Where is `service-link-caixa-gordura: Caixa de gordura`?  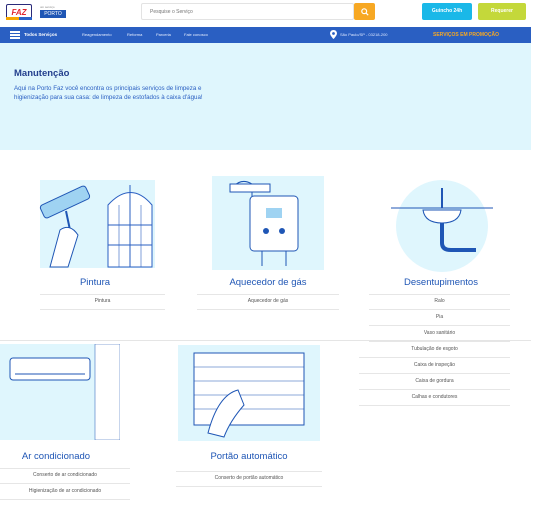 service-link-caixa-gordura: Caixa de gordura is located at coordinates (434, 382).